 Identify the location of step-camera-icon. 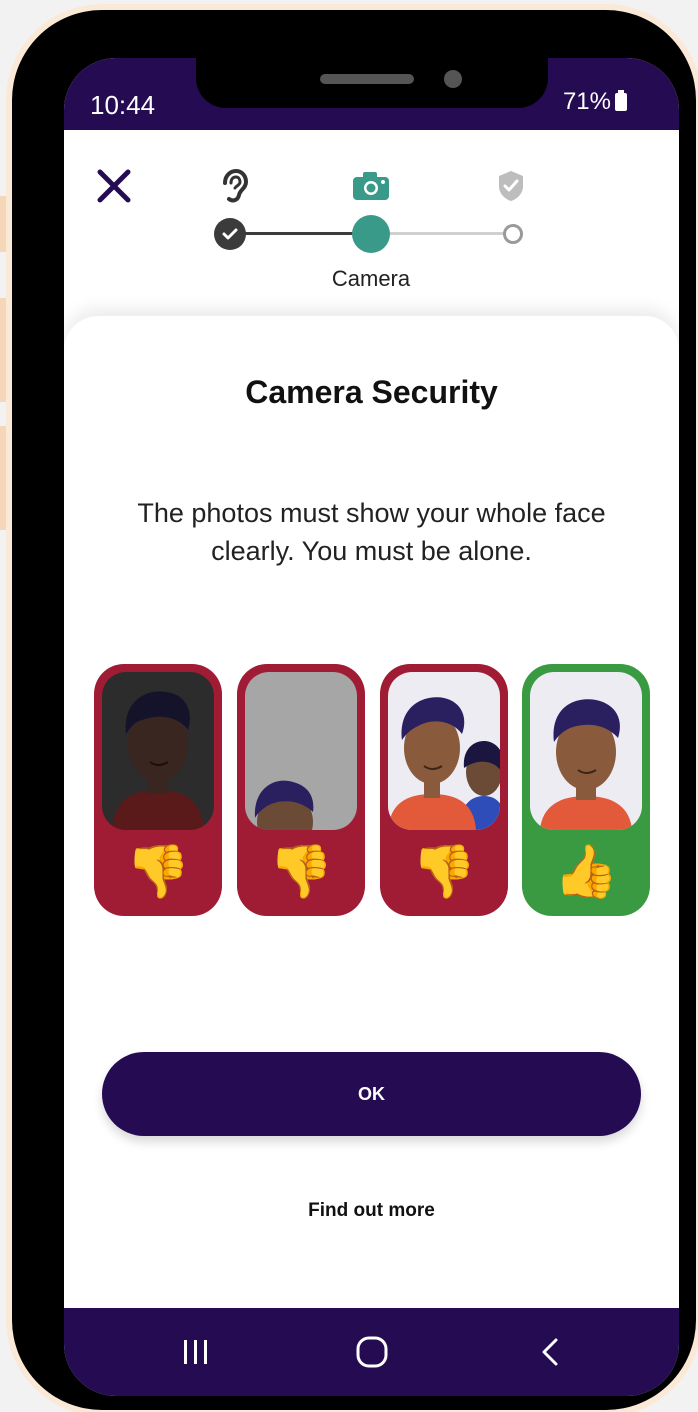
(371, 186).